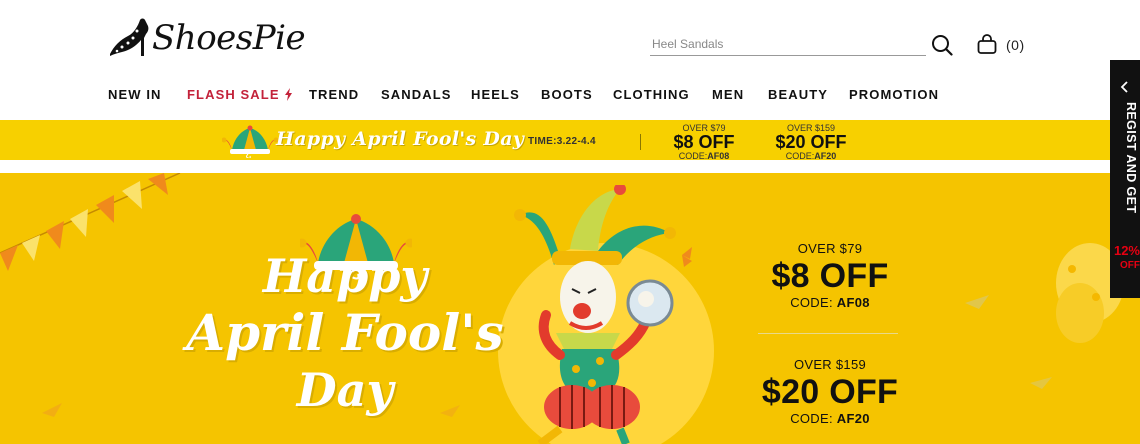 The width and height of the screenshot is (1140, 444). What do you see at coordinates (288, 94) in the screenshot?
I see `lightning-icon` at bounding box center [288, 94].